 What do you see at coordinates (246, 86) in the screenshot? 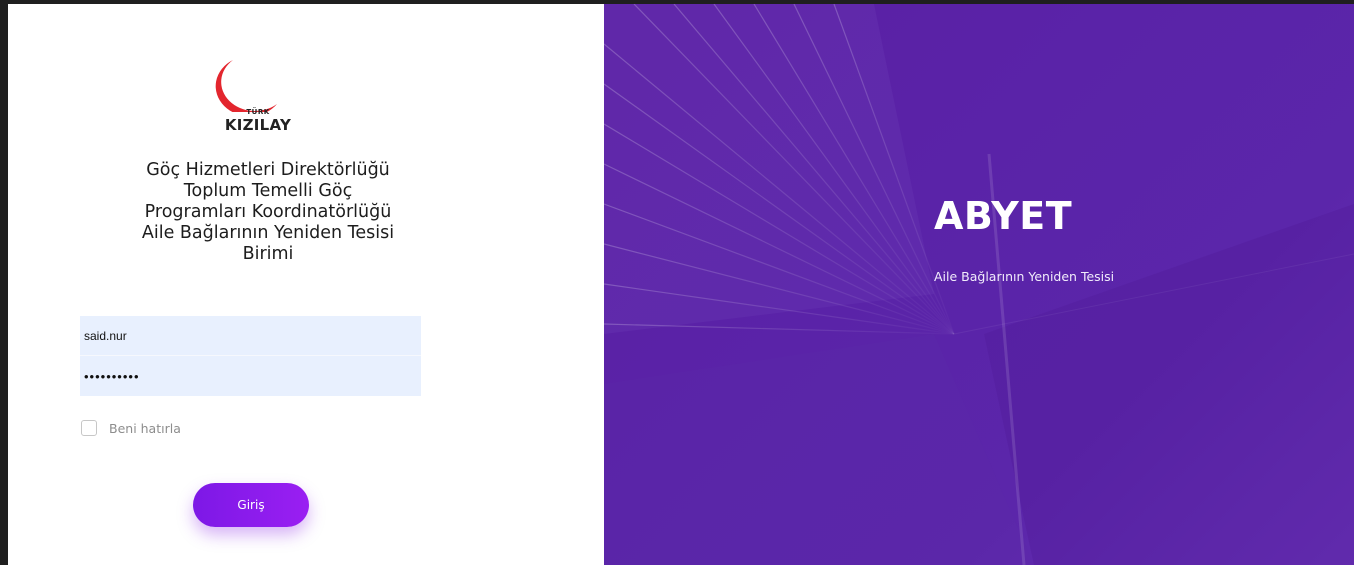
I see `crescent-icon` at bounding box center [246, 86].